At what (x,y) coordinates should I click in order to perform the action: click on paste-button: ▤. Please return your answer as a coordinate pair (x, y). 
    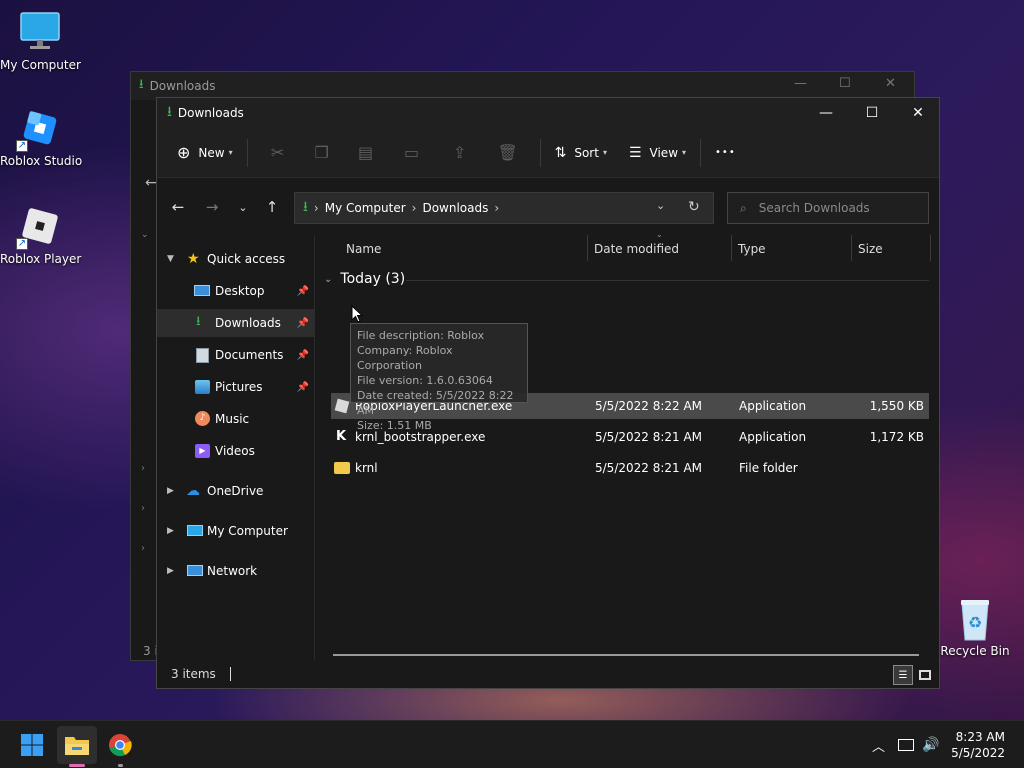
    Looking at the image, I should click on (366, 153).